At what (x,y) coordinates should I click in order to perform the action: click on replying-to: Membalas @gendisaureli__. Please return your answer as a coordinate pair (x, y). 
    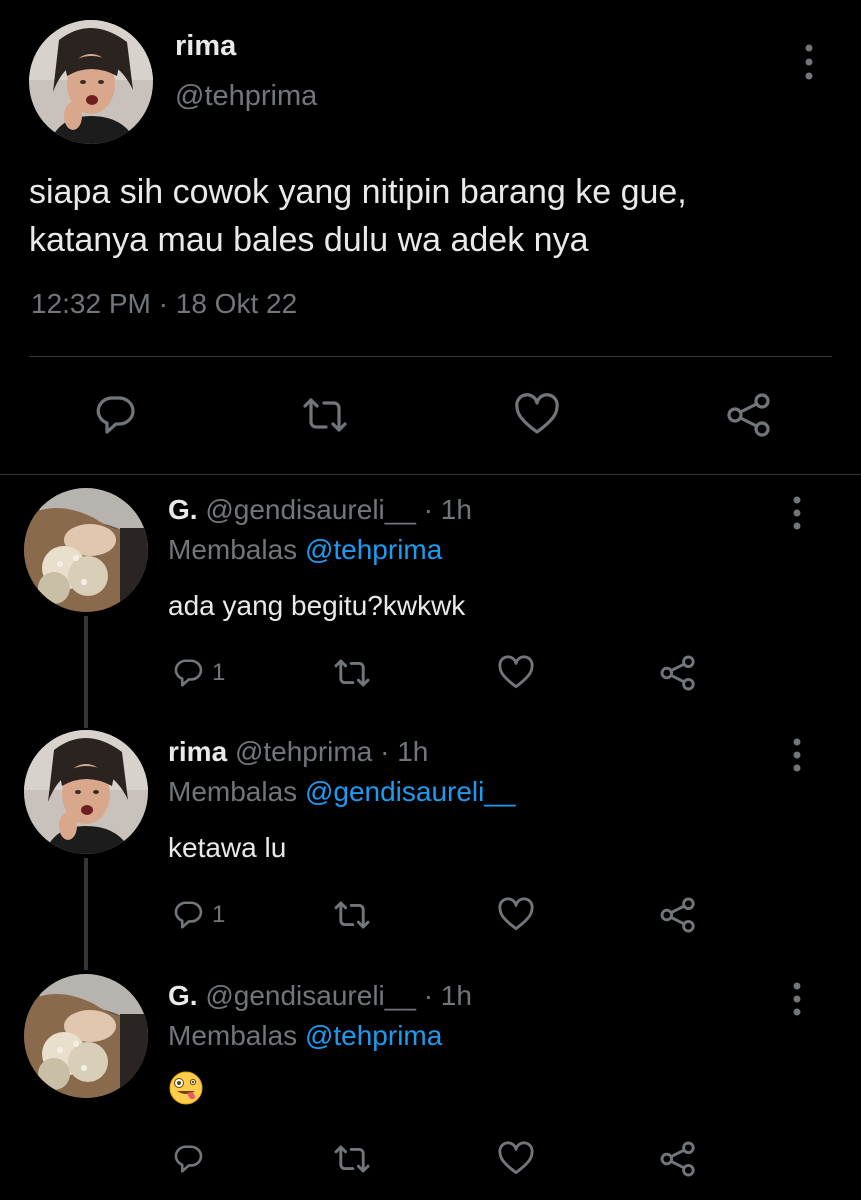
    Looking at the image, I should click on (342, 792).